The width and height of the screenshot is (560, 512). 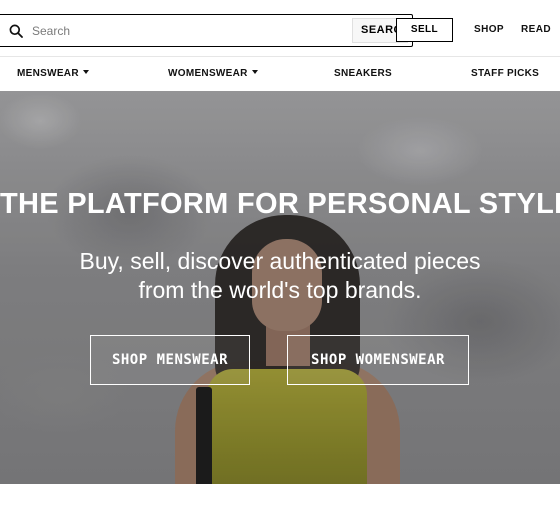 I want to click on nav-menswear: MENSWEAR, so click(x=53, y=73).